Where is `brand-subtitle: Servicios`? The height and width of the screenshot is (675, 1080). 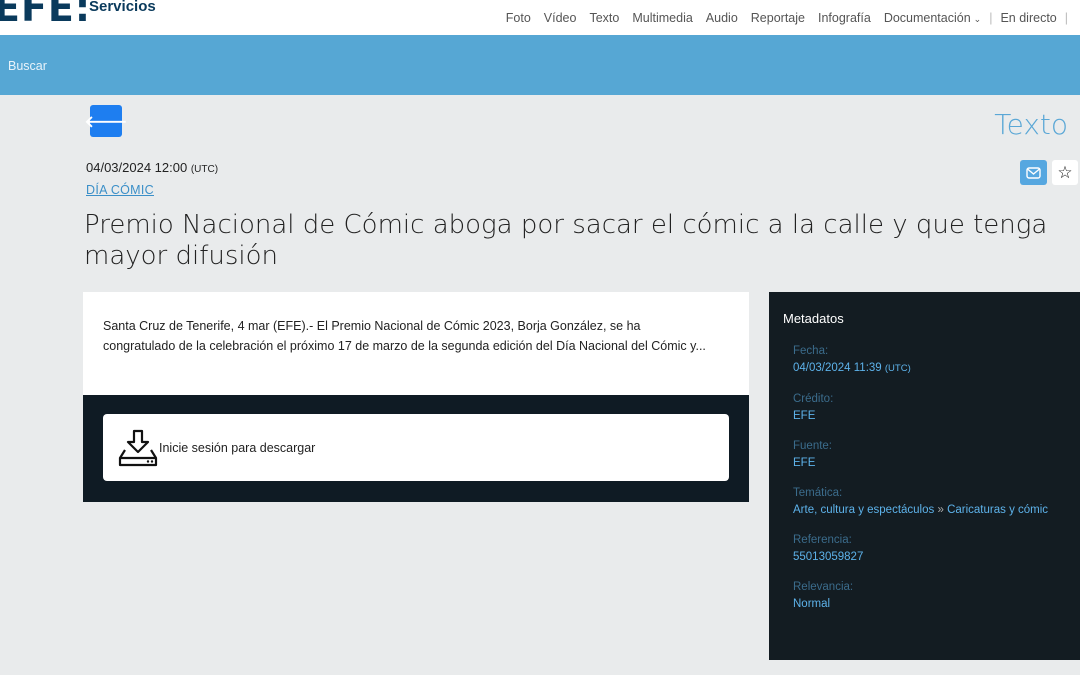 brand-subtitle: Servicios is located at coordinates (122, 7).